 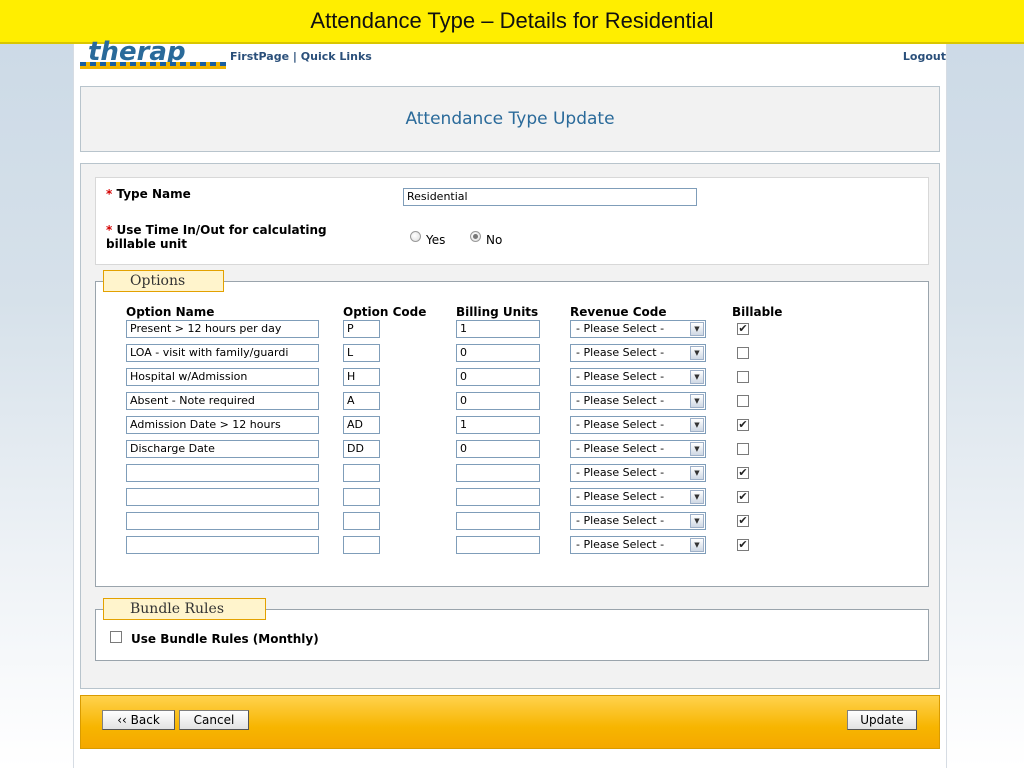 I want to click on header-option-code: Option Code, so click(x=385, y=312).